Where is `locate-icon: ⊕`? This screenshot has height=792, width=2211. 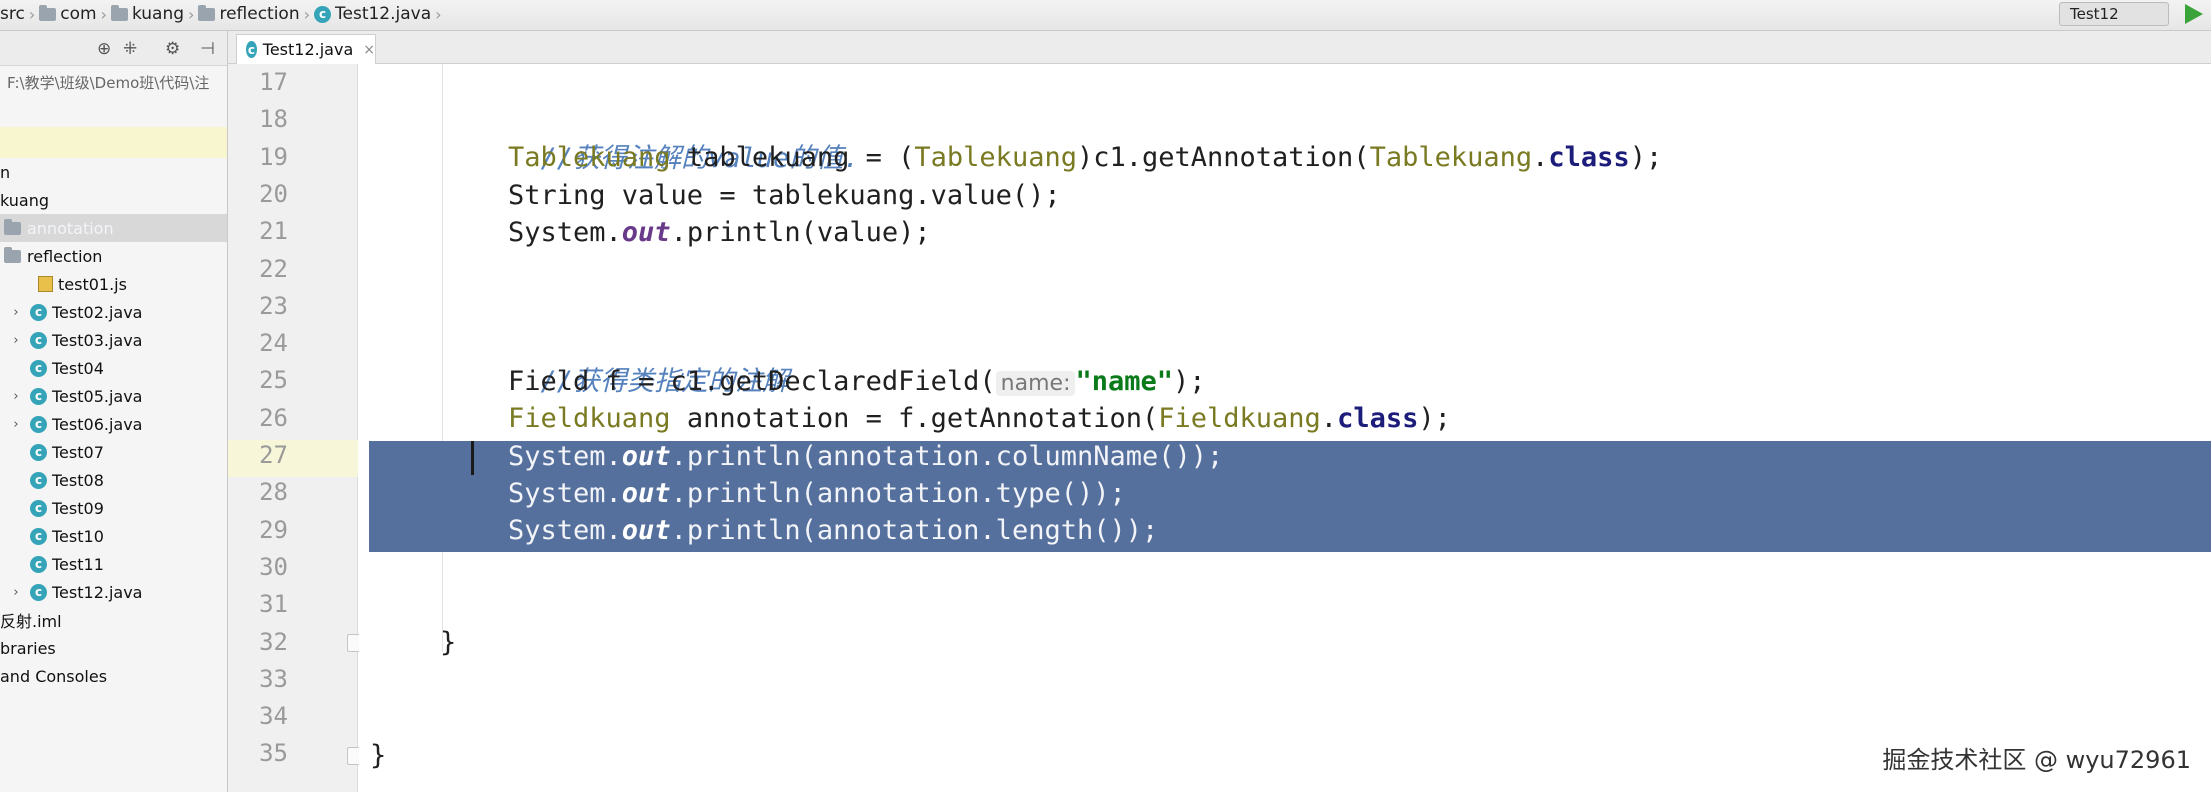
locate-icon: ⊕ is located at coordinates (104, 49).